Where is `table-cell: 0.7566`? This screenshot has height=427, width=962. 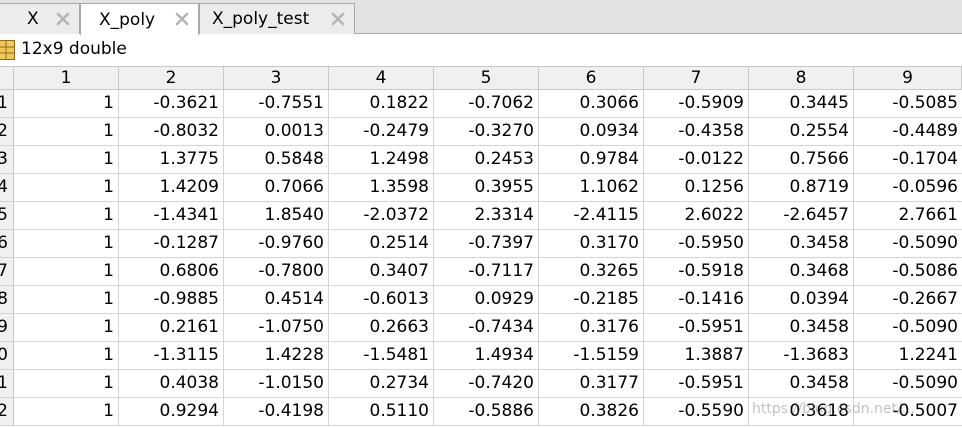 table-cell: 0.7566 is located at coordinates (801, 159).